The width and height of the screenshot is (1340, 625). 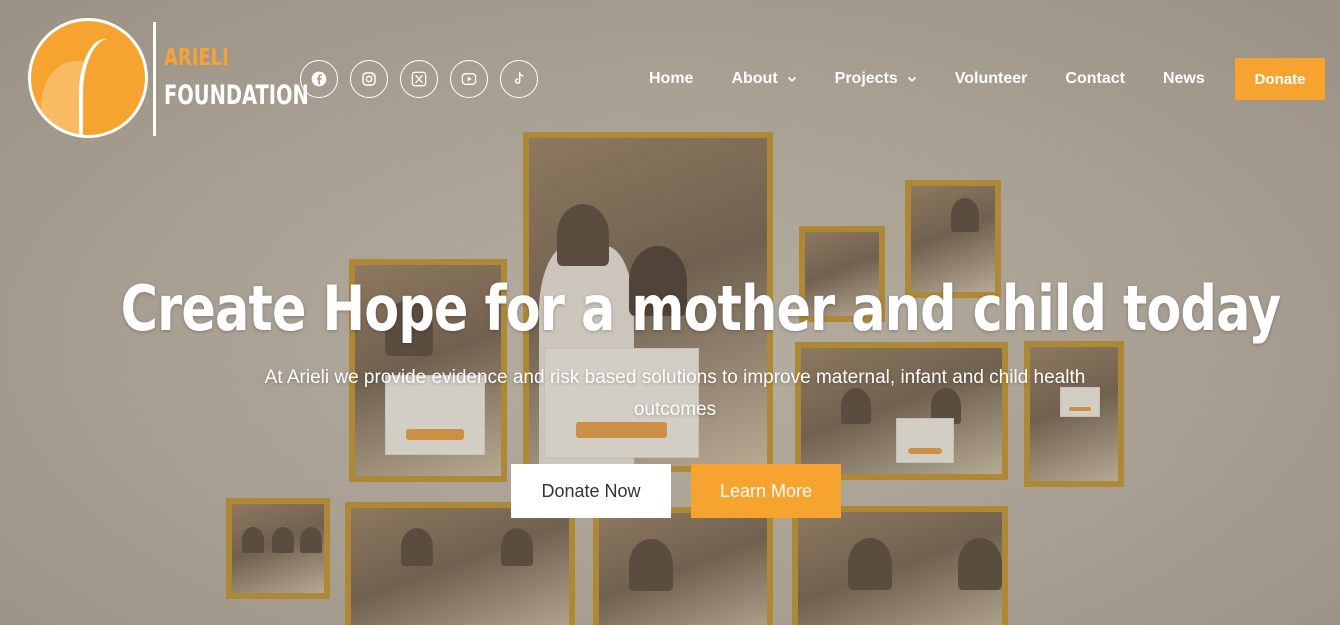 What do you see at coordinates (369, 79) in the screenshot?
I see `instagram-icon` at bounding box center [369, 79].